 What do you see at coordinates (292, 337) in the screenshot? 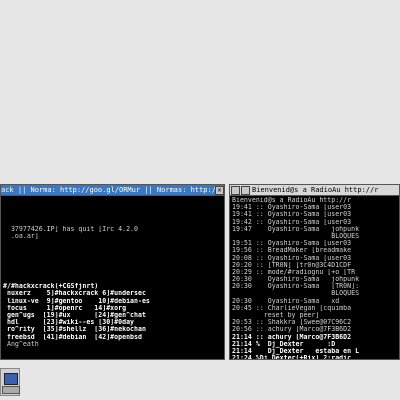
I see `right-terminal-line: 21:14 :: achury [Marco@7F3B6D2` at bounding box center [292, 337].